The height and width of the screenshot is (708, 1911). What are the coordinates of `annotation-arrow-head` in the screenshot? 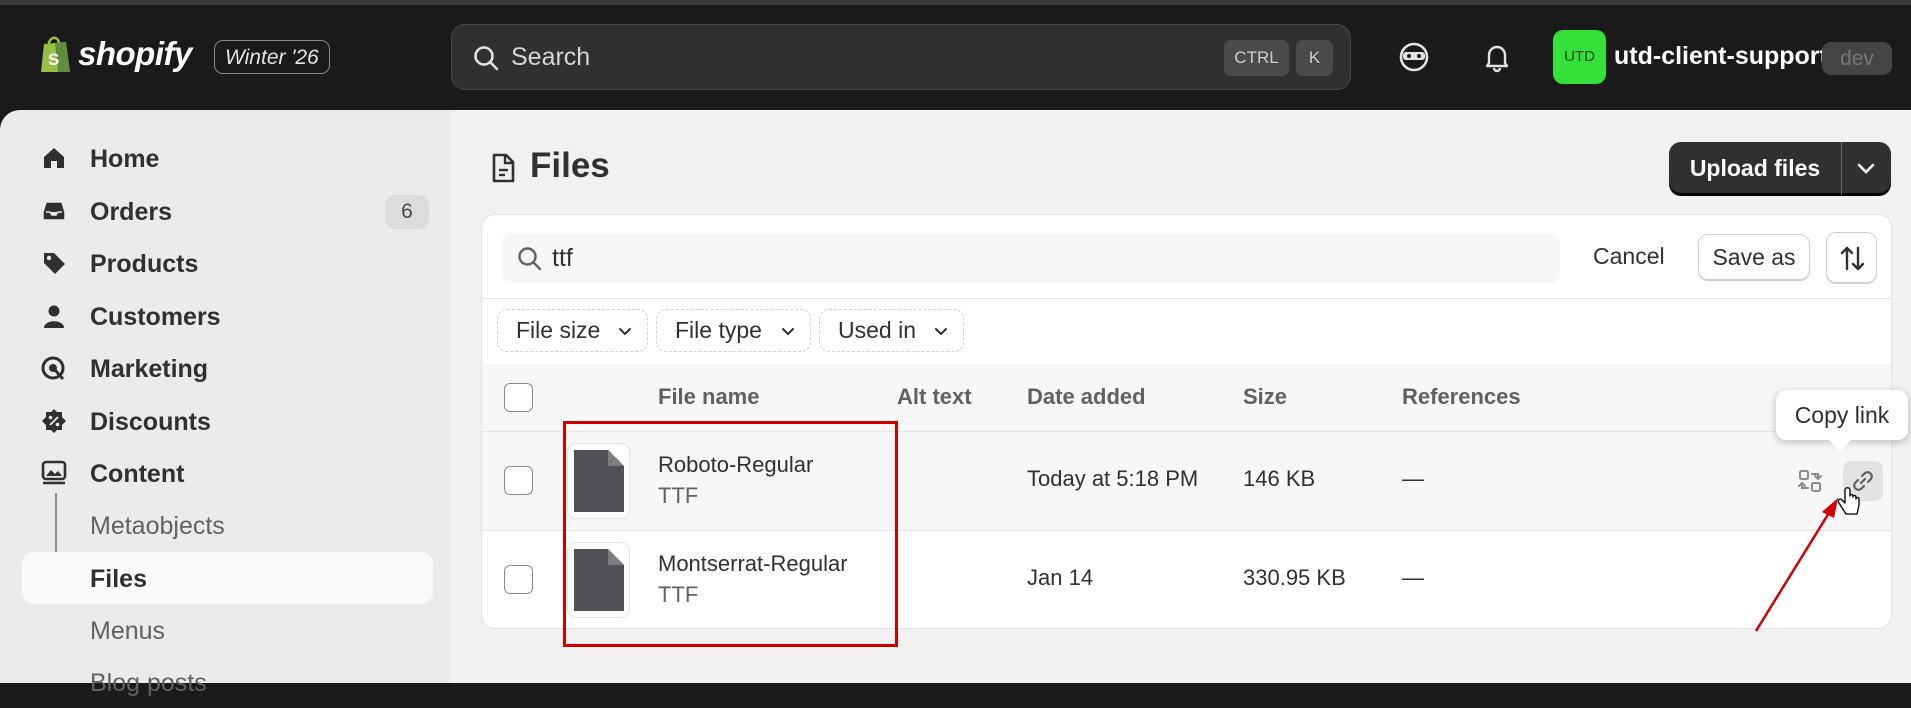 It's located at (1830, 508).